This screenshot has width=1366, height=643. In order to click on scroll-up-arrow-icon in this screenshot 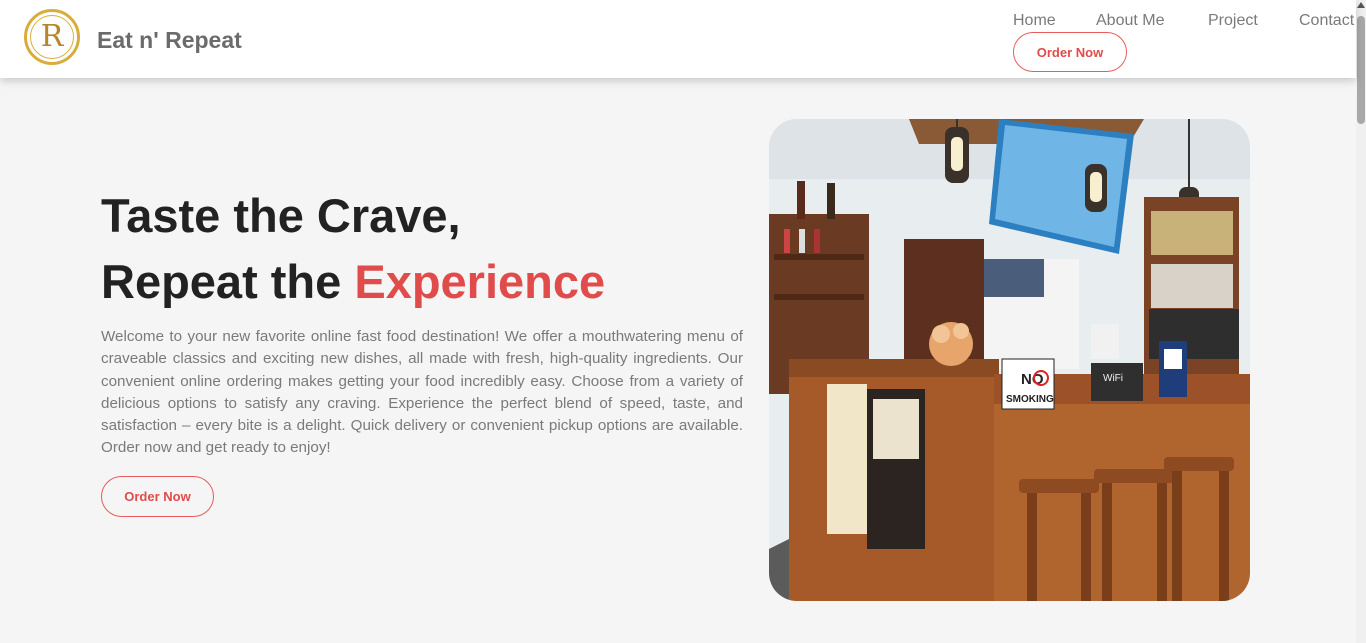, I will do `click(1361, 5)`.